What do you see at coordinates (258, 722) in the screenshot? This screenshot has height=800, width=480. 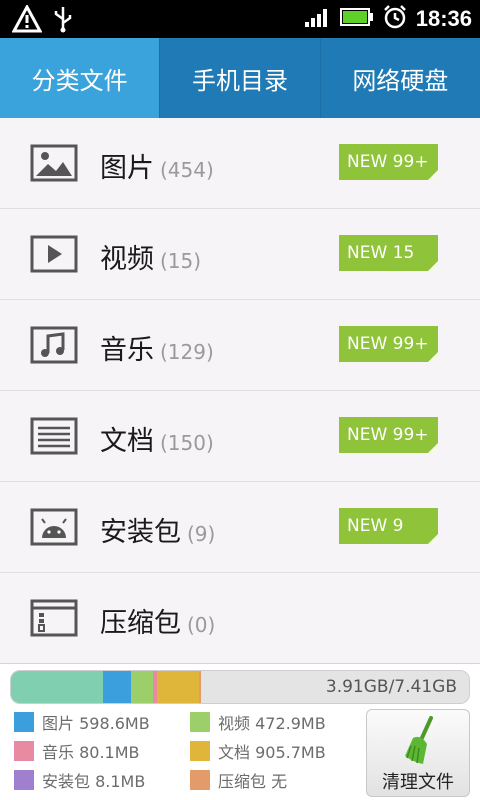 I see `legend-item-videos: 视频 472.9MB` at bounding box center [258, 722].